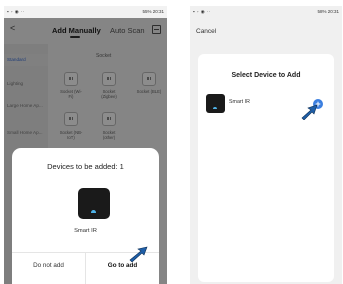 Image resolution: width=343 pixels, height=284 pixels. Describe the element at coordinates (266, 75) in the screenshot. I see `card-title: Select Device to Add` at that location.